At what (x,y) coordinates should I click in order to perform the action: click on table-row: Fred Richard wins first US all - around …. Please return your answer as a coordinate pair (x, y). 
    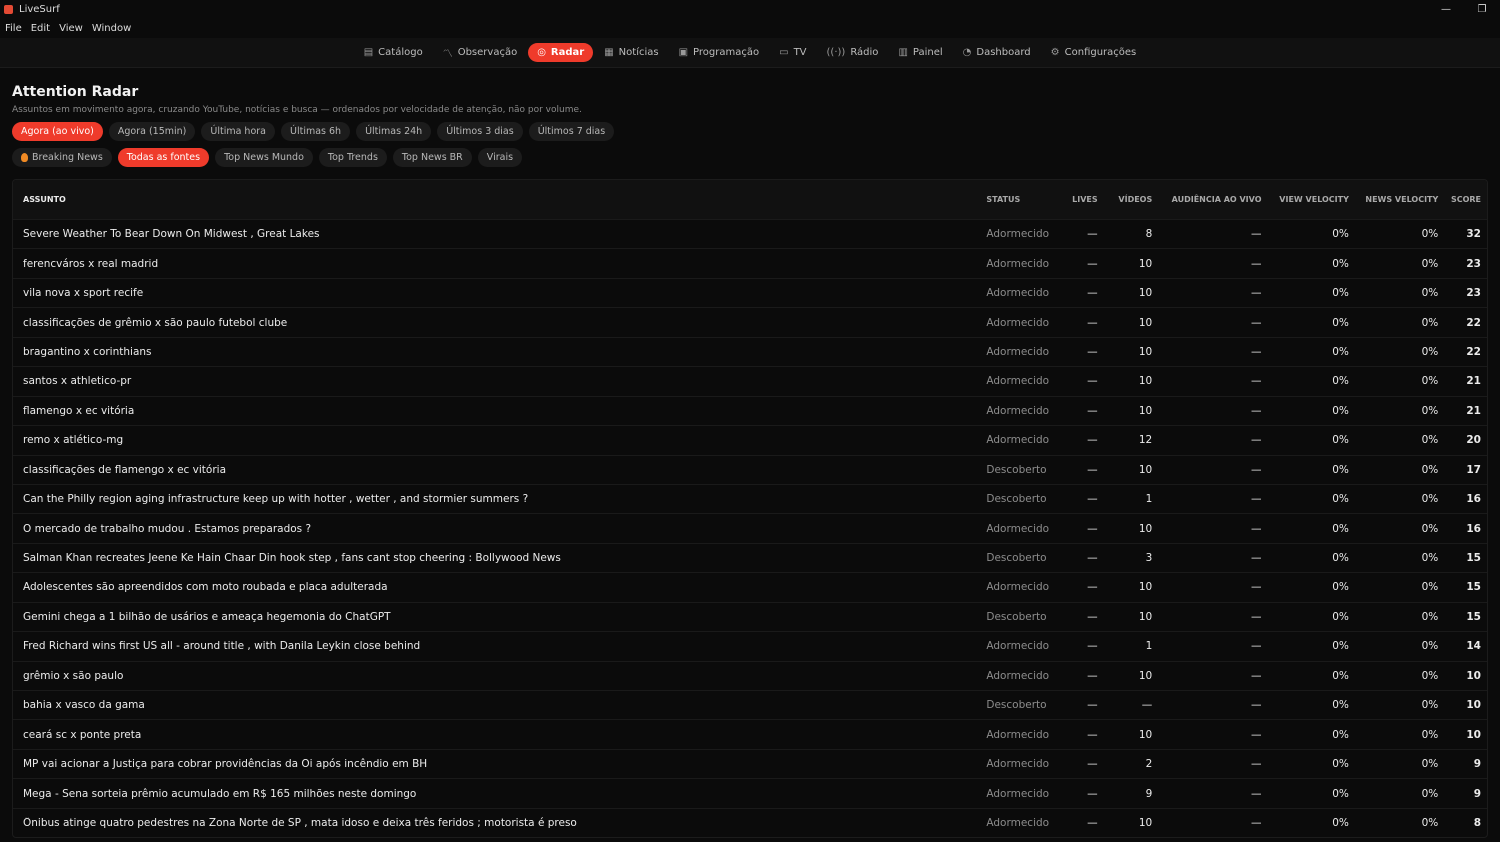
    Looking at the image, I should click on (750, 645).